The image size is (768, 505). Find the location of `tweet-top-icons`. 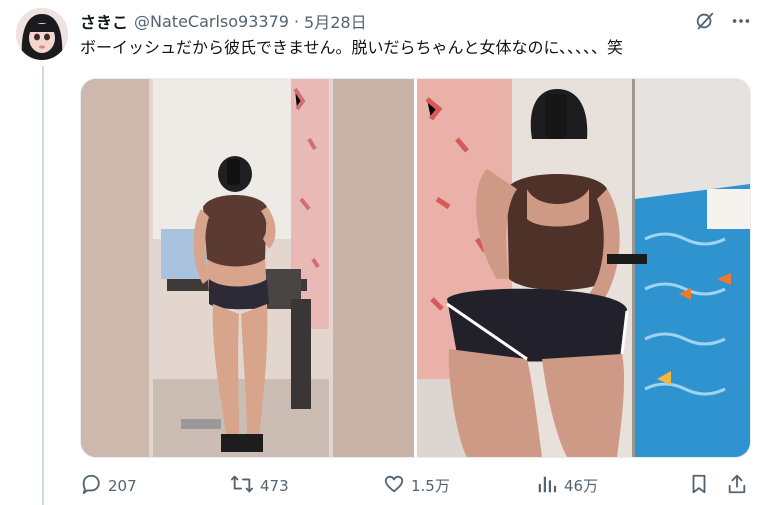

tweet-top-icons is located at coordinates (723, 23).